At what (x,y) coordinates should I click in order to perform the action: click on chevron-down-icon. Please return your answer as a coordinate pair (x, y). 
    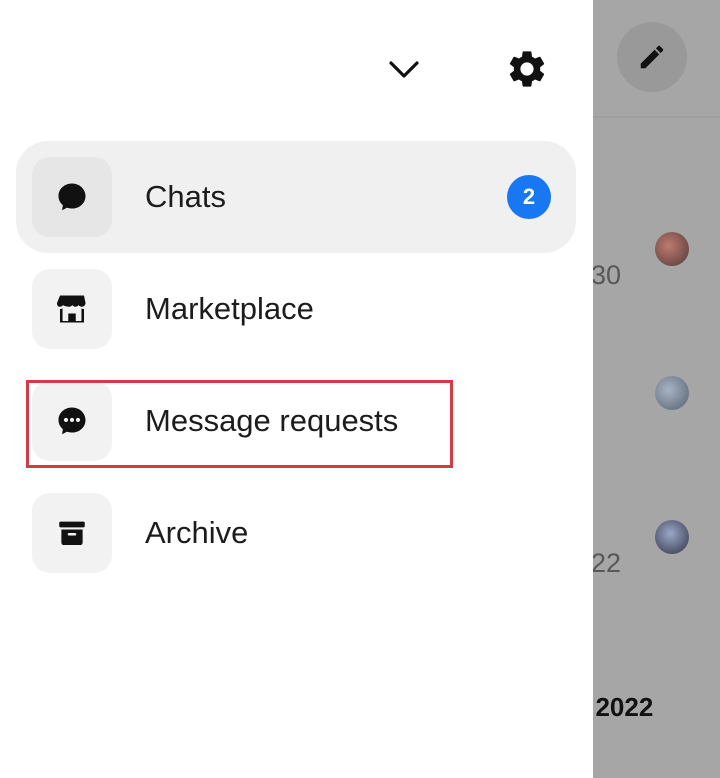
    Looking at the image, I should click on (404, 70).